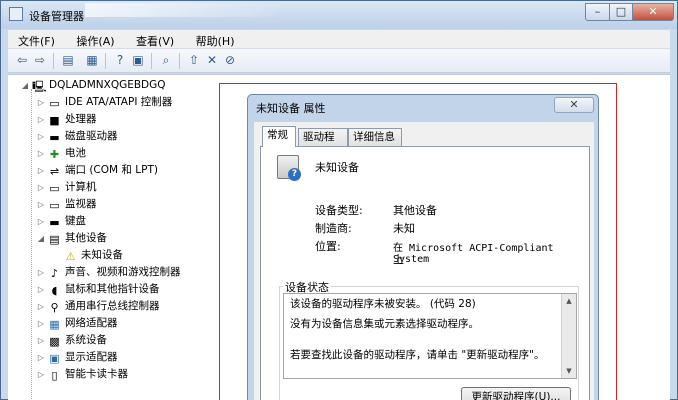  I want to click on system-device-icon: ▩, so click(54, 341).